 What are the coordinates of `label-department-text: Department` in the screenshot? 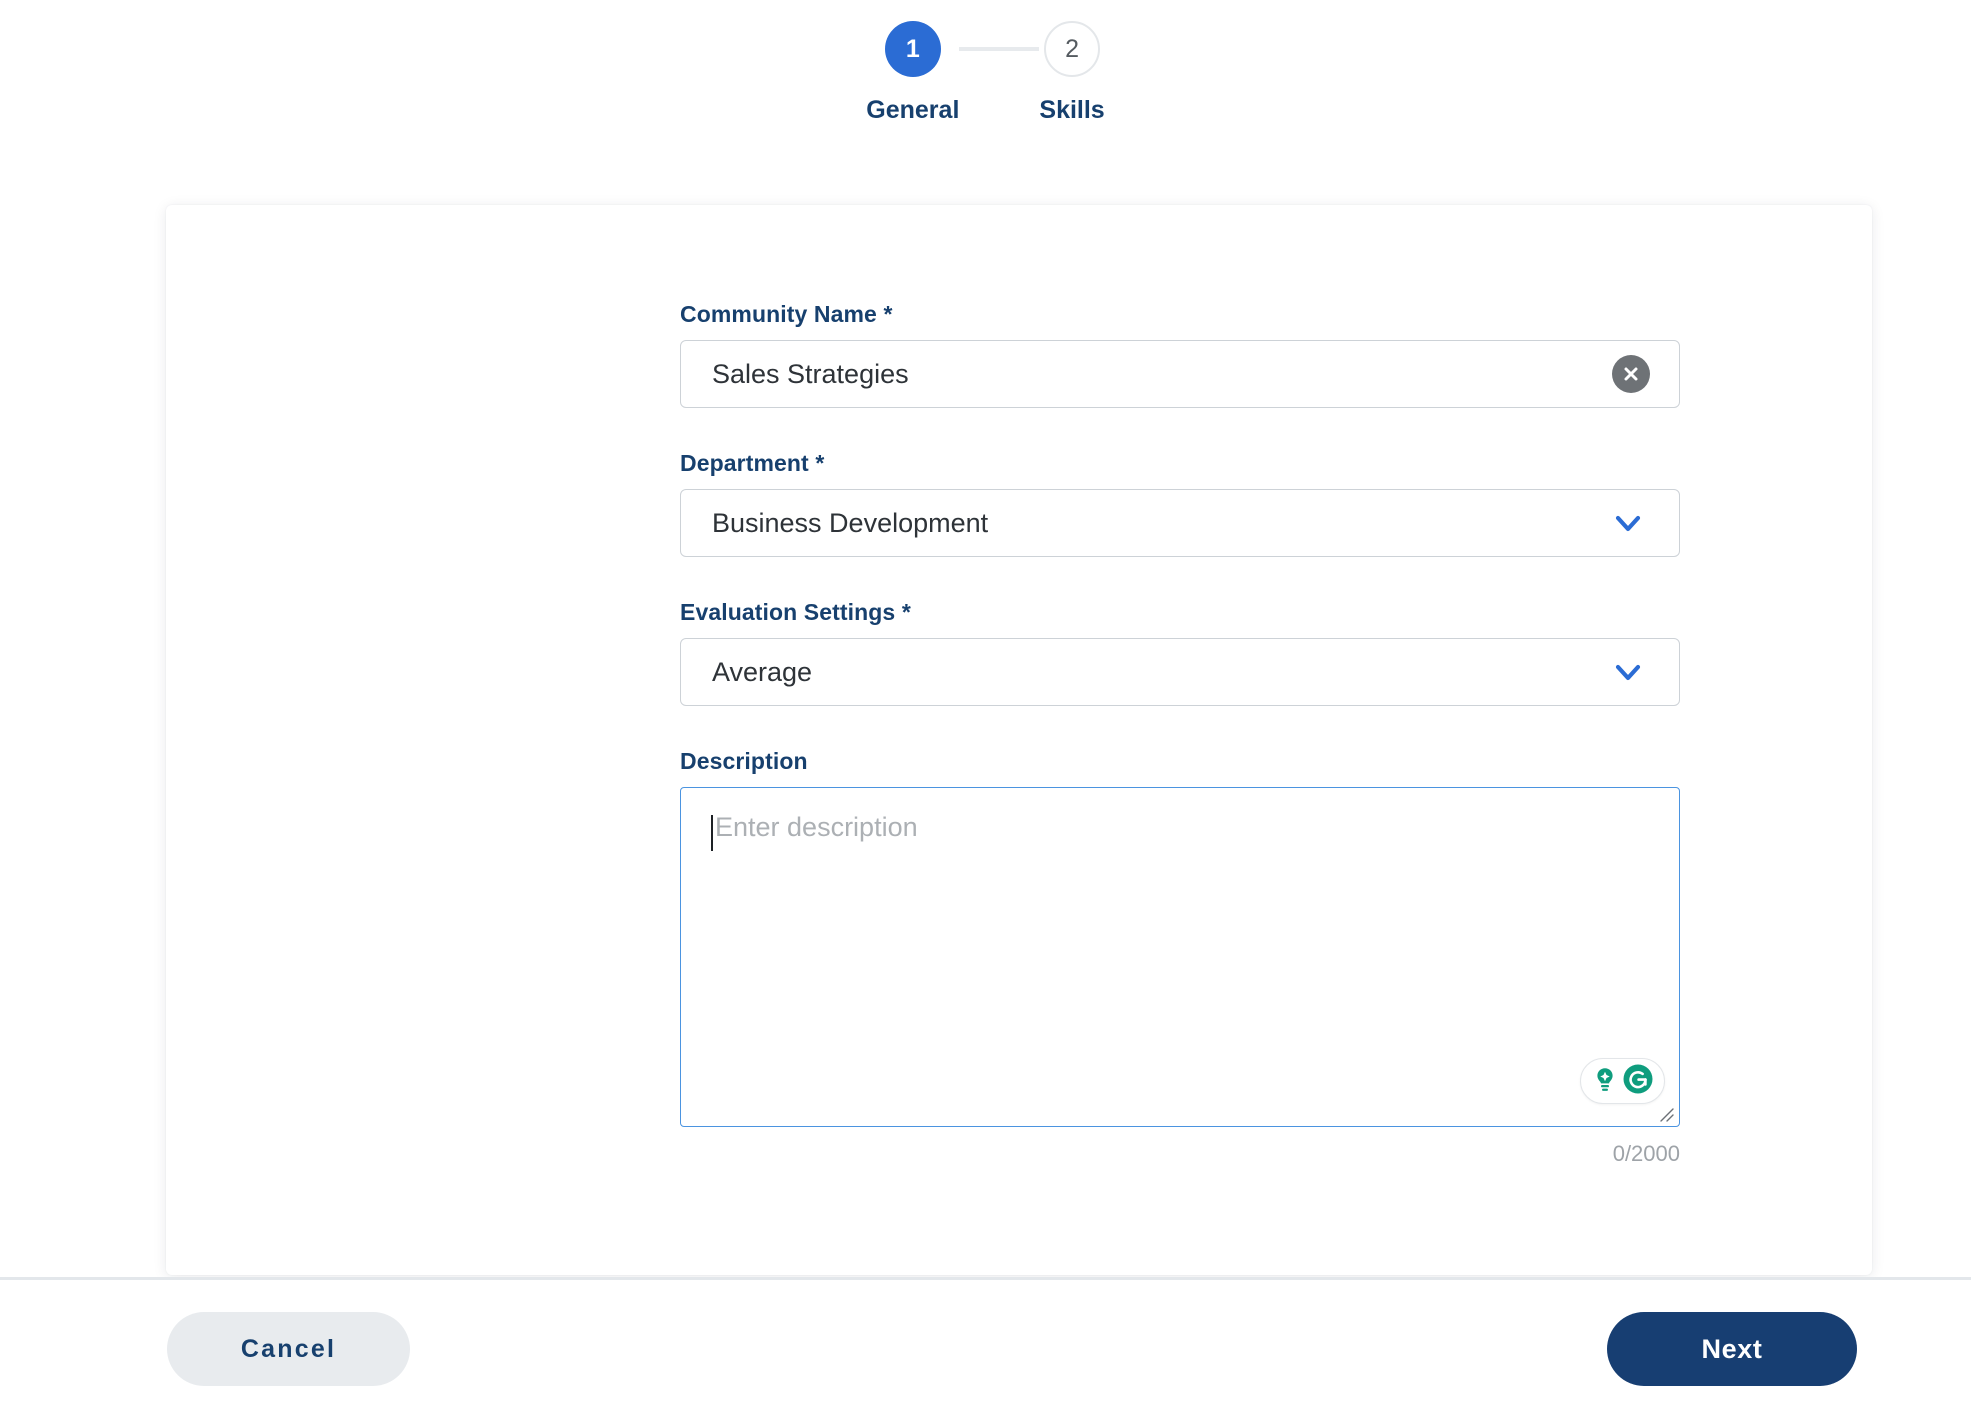 It's located at (744, 463).